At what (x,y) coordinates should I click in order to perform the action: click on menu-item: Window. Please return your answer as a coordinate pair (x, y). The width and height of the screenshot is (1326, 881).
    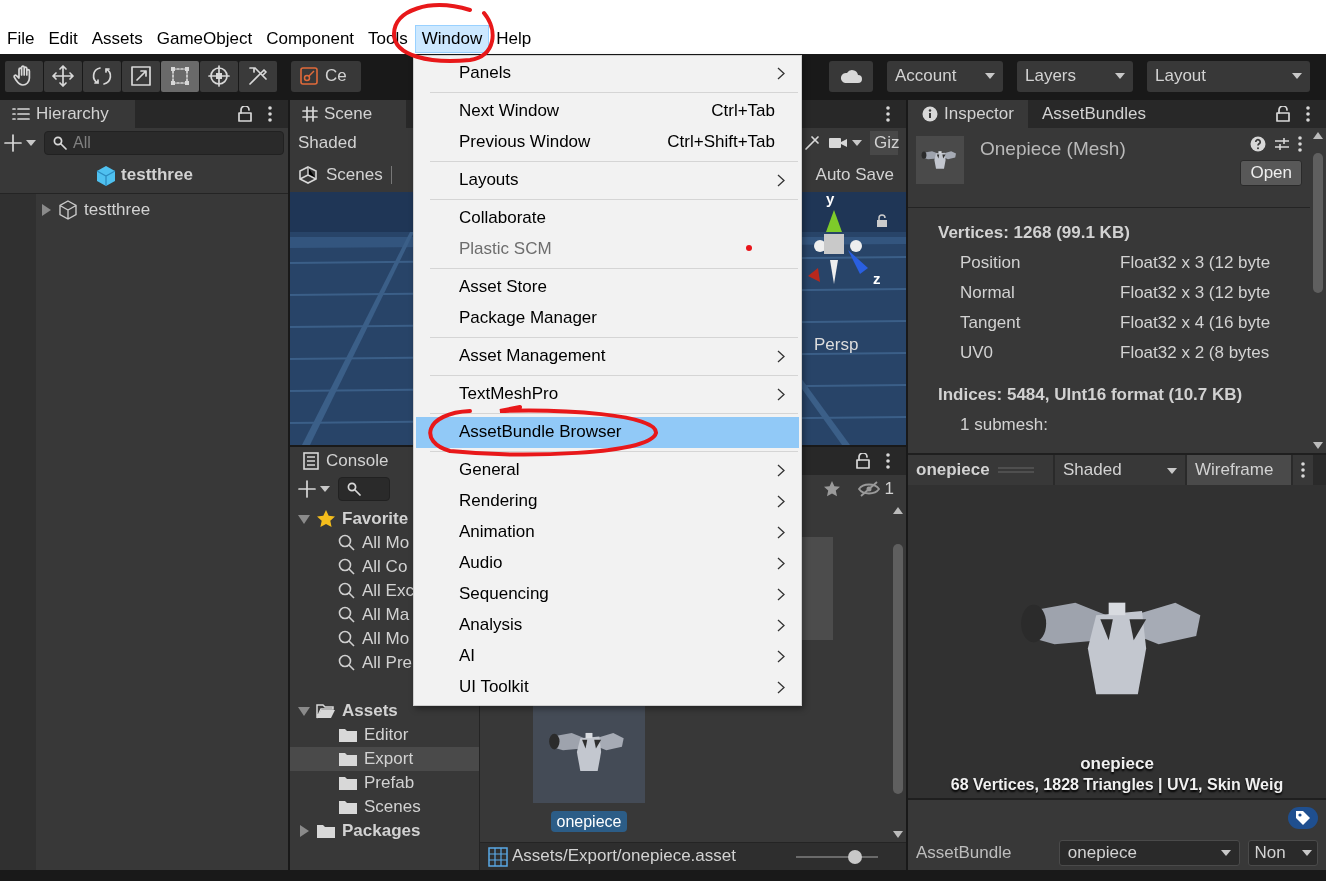
    Looking at the image, I should click on (452, 39).